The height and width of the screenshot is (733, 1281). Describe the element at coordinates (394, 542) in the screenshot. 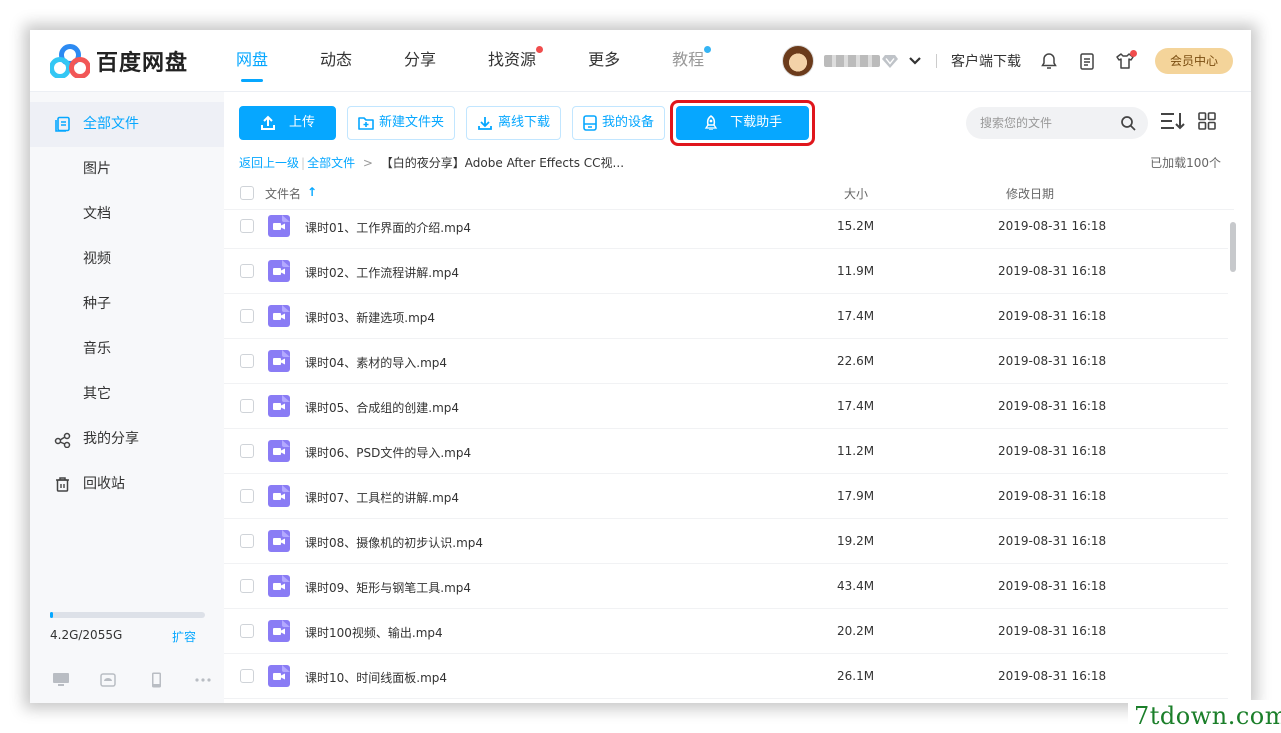

I see `file-name: 课时08、摄像机的初步认识.mp4` at that location.